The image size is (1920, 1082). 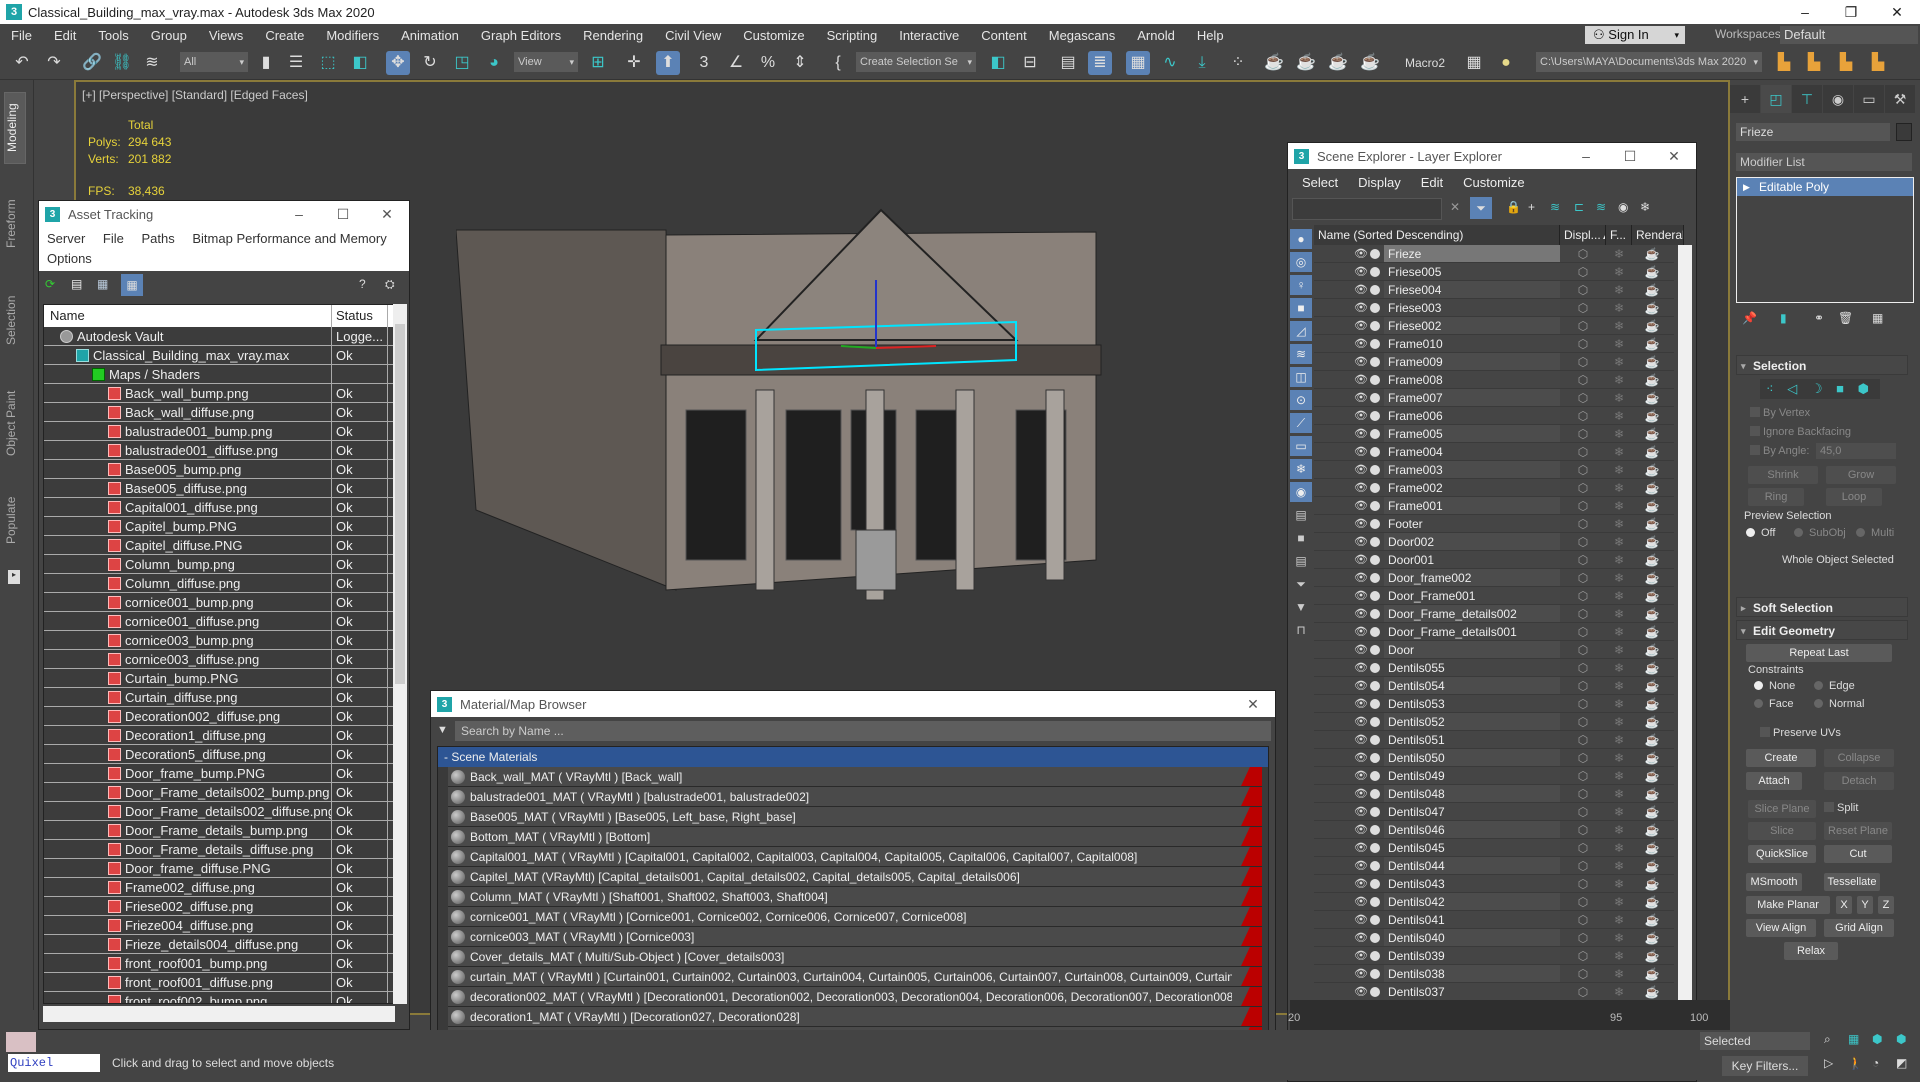 What do you see at coordinates (219, 412) in the screenshot?
I see `asset-row: Back_wall_diffuse.png Ok` at bounding box center [219, 412].